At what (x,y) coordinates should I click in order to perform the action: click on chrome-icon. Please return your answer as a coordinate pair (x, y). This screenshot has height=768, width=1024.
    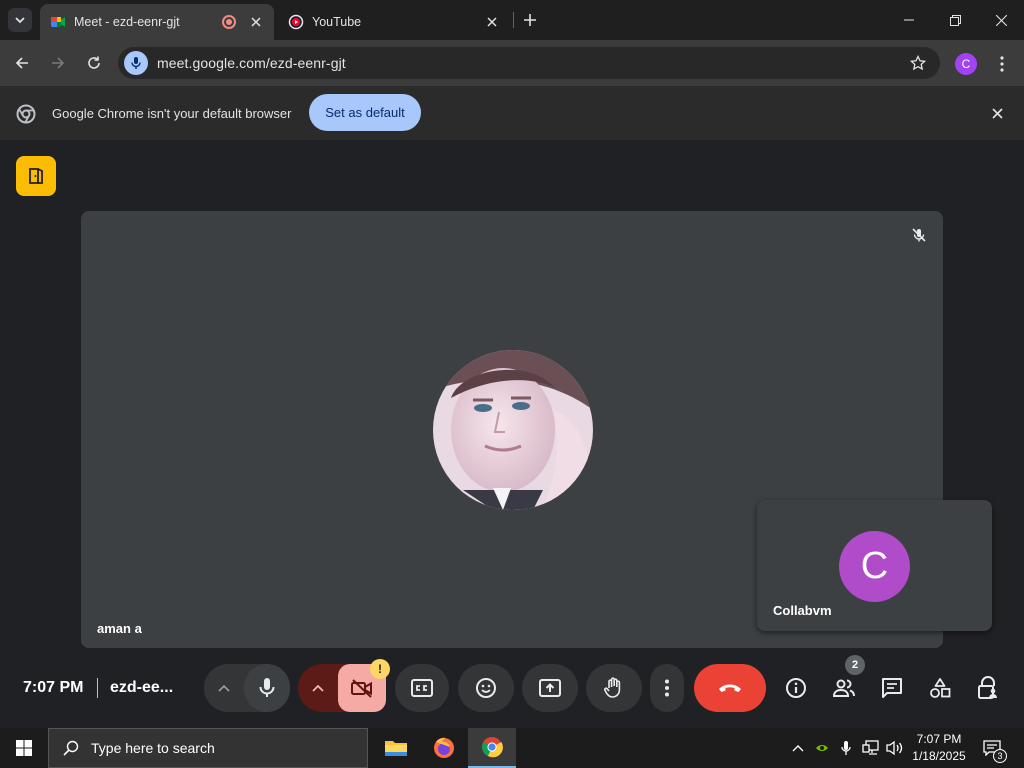
    Looking at the image, I should click on (492, 747).